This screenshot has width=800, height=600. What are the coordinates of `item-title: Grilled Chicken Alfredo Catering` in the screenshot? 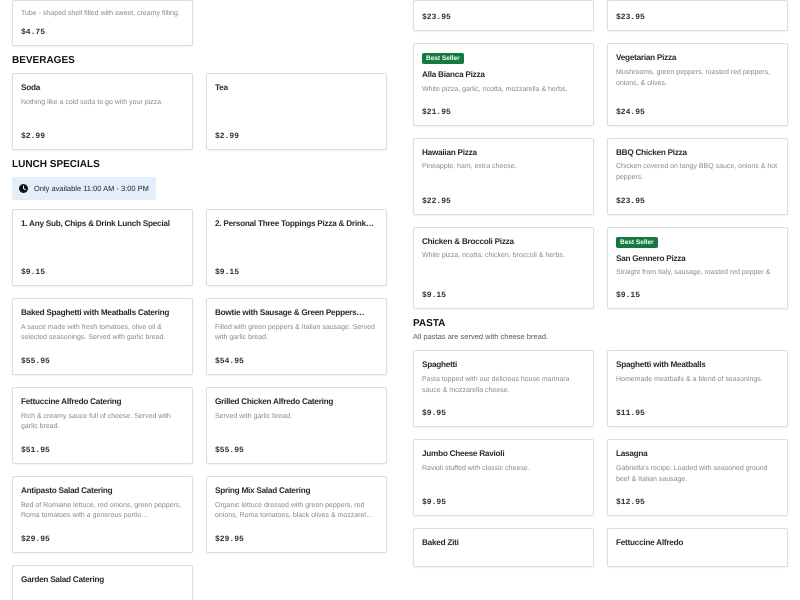 It's located at (274, 402).